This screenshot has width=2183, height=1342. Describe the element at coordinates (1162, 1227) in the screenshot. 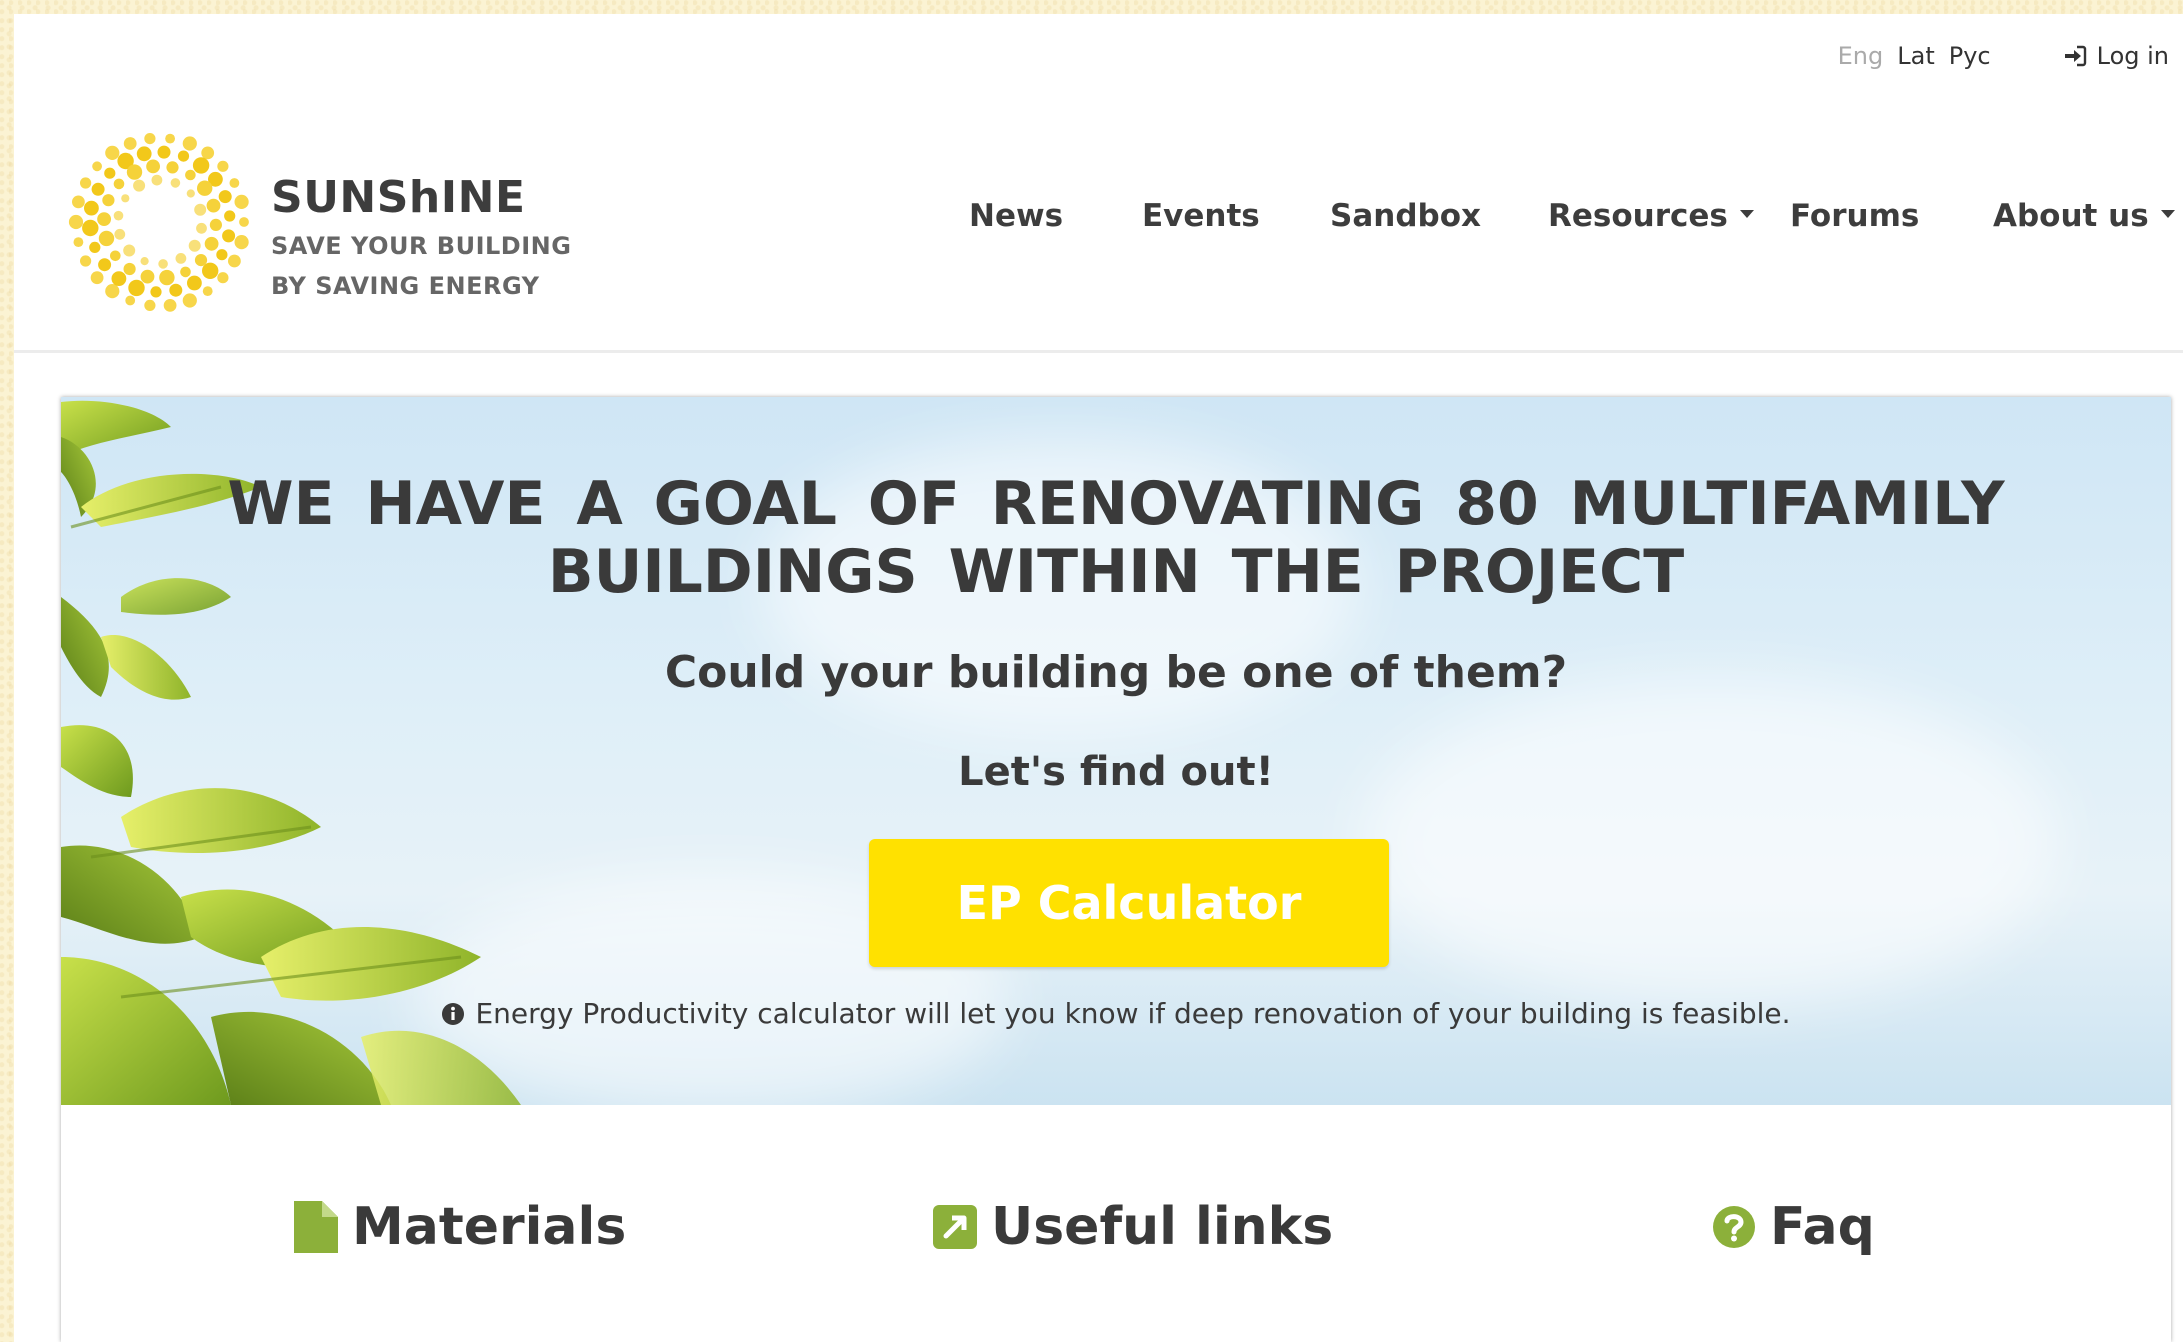

I see `useful-links-label: Useful links` at that location.